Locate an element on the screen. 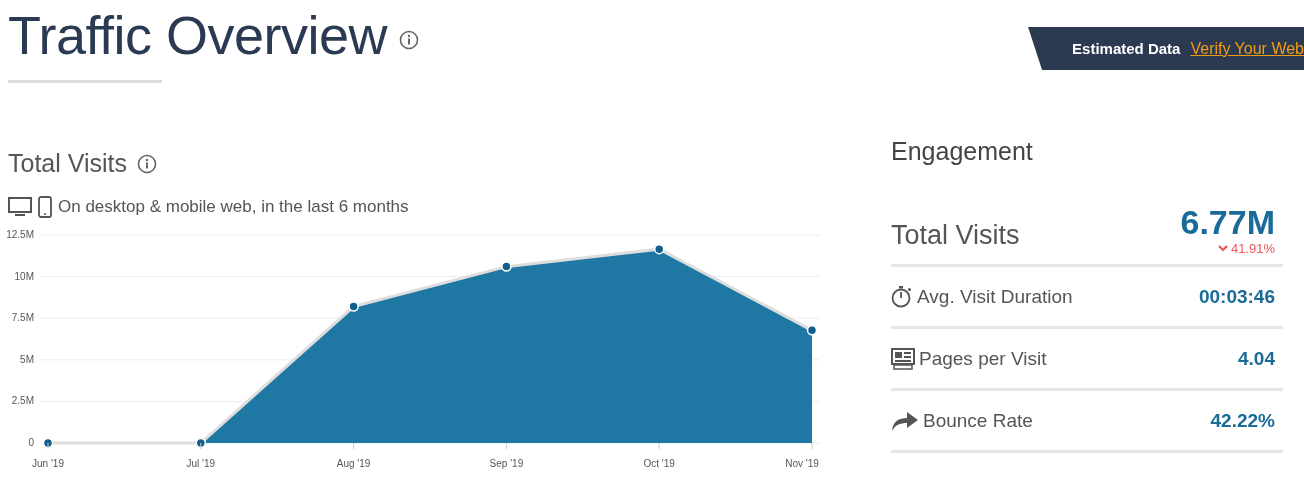 Image resolution: width=1304 pixels, height=496 pixels. desktop-icon is located at coordinates (20, 207).